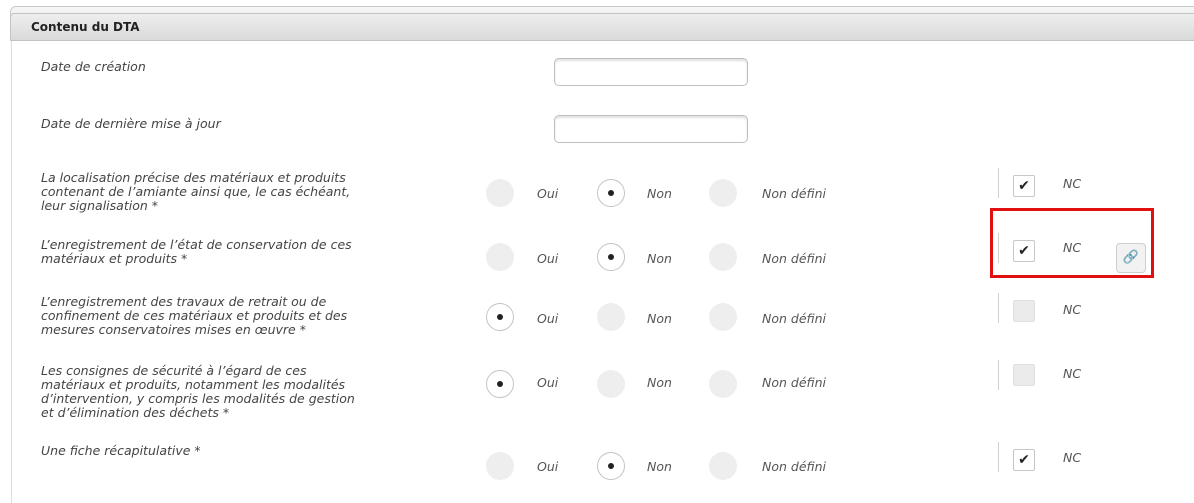 Image resolution: width=1194 pixels, height=503 pixels. Describe the element at coordinates (121, 450) in the screenshot. I see `row-label: Une fiche récapitulative *` at that location.